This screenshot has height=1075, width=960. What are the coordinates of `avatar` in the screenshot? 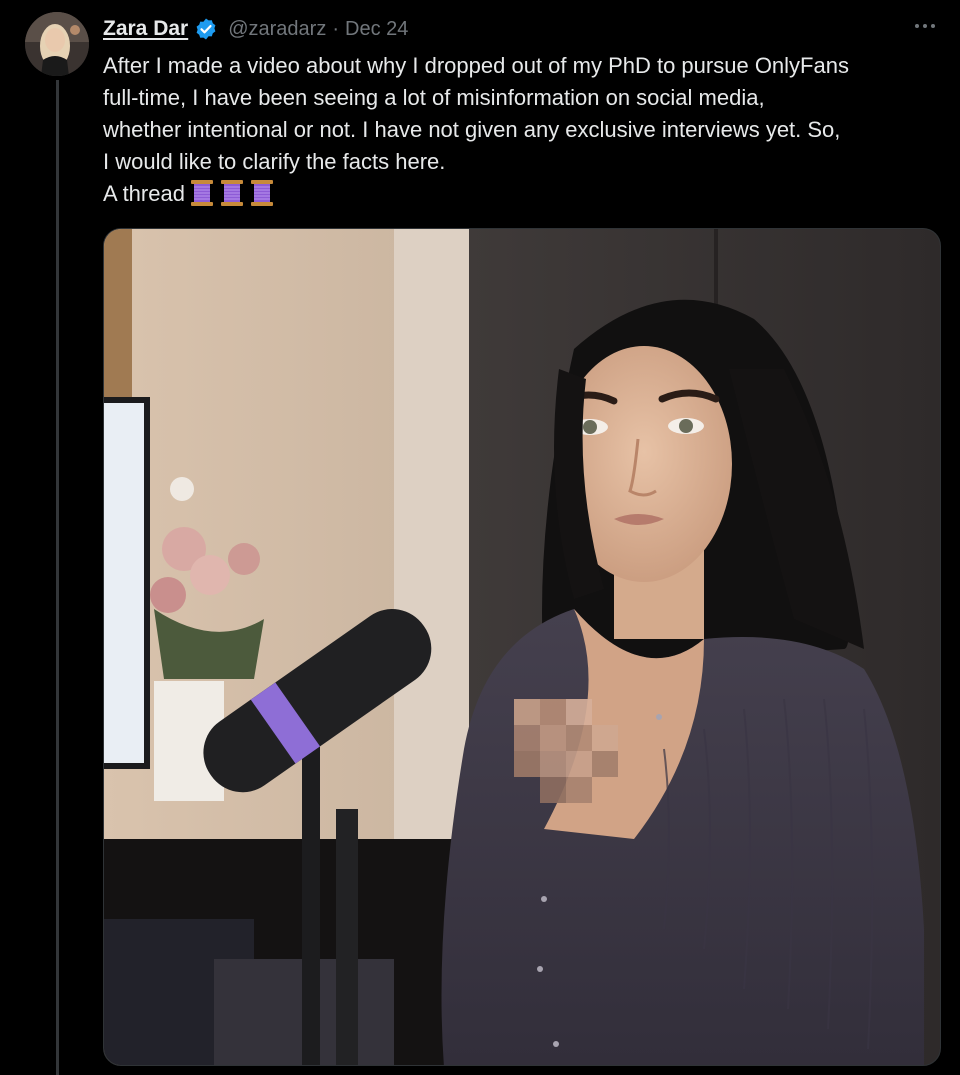 It's located at (57, 44).